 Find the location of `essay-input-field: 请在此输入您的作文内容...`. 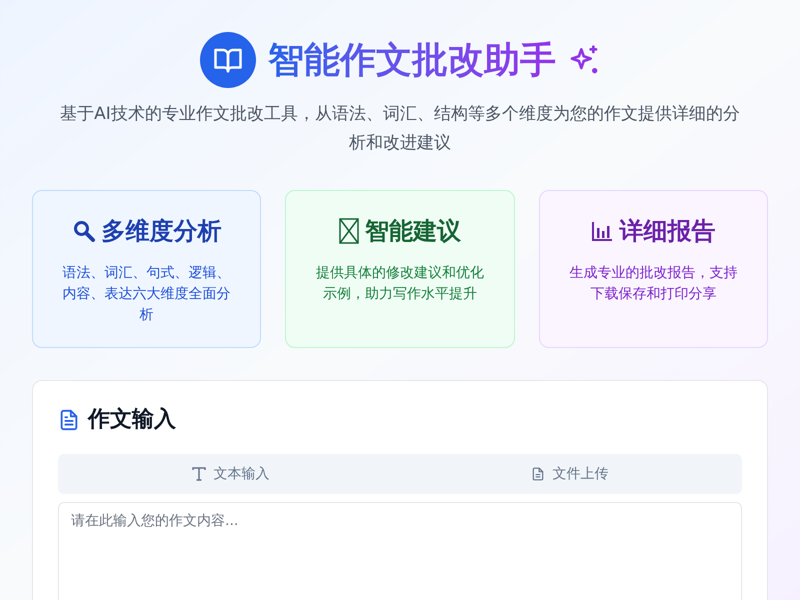

essay-input-field: 请在此输入您的作文内容... is located at coordinates (400, 551).